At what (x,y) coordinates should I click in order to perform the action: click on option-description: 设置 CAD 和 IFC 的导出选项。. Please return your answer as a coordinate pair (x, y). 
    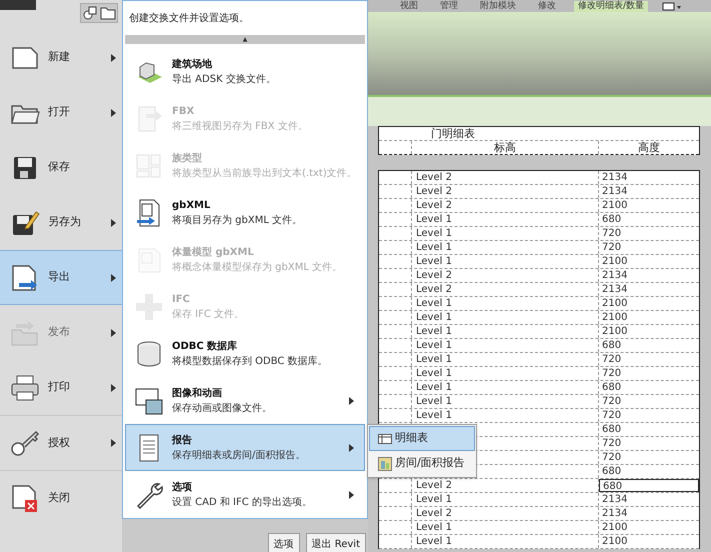
    Looking at the image, I should click on (242, 503).